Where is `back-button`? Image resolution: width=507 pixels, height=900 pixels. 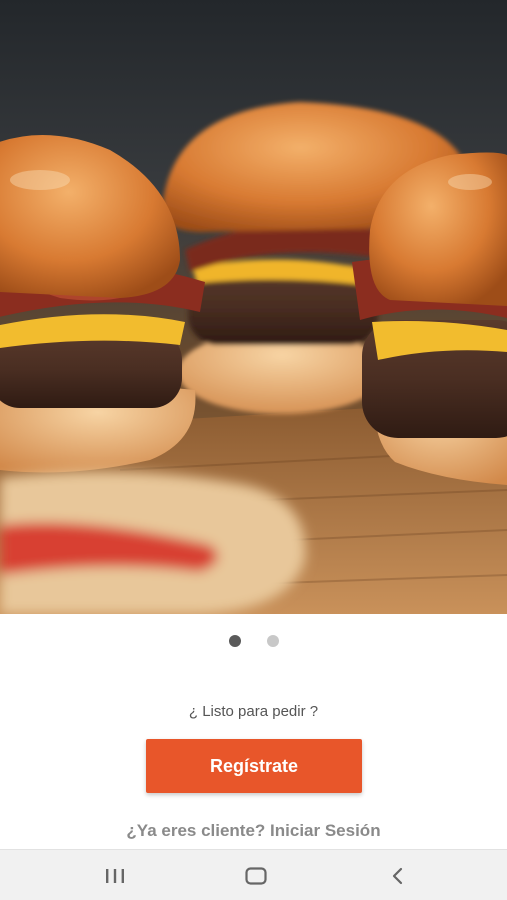 back-button is located at coordinates (398, 875).